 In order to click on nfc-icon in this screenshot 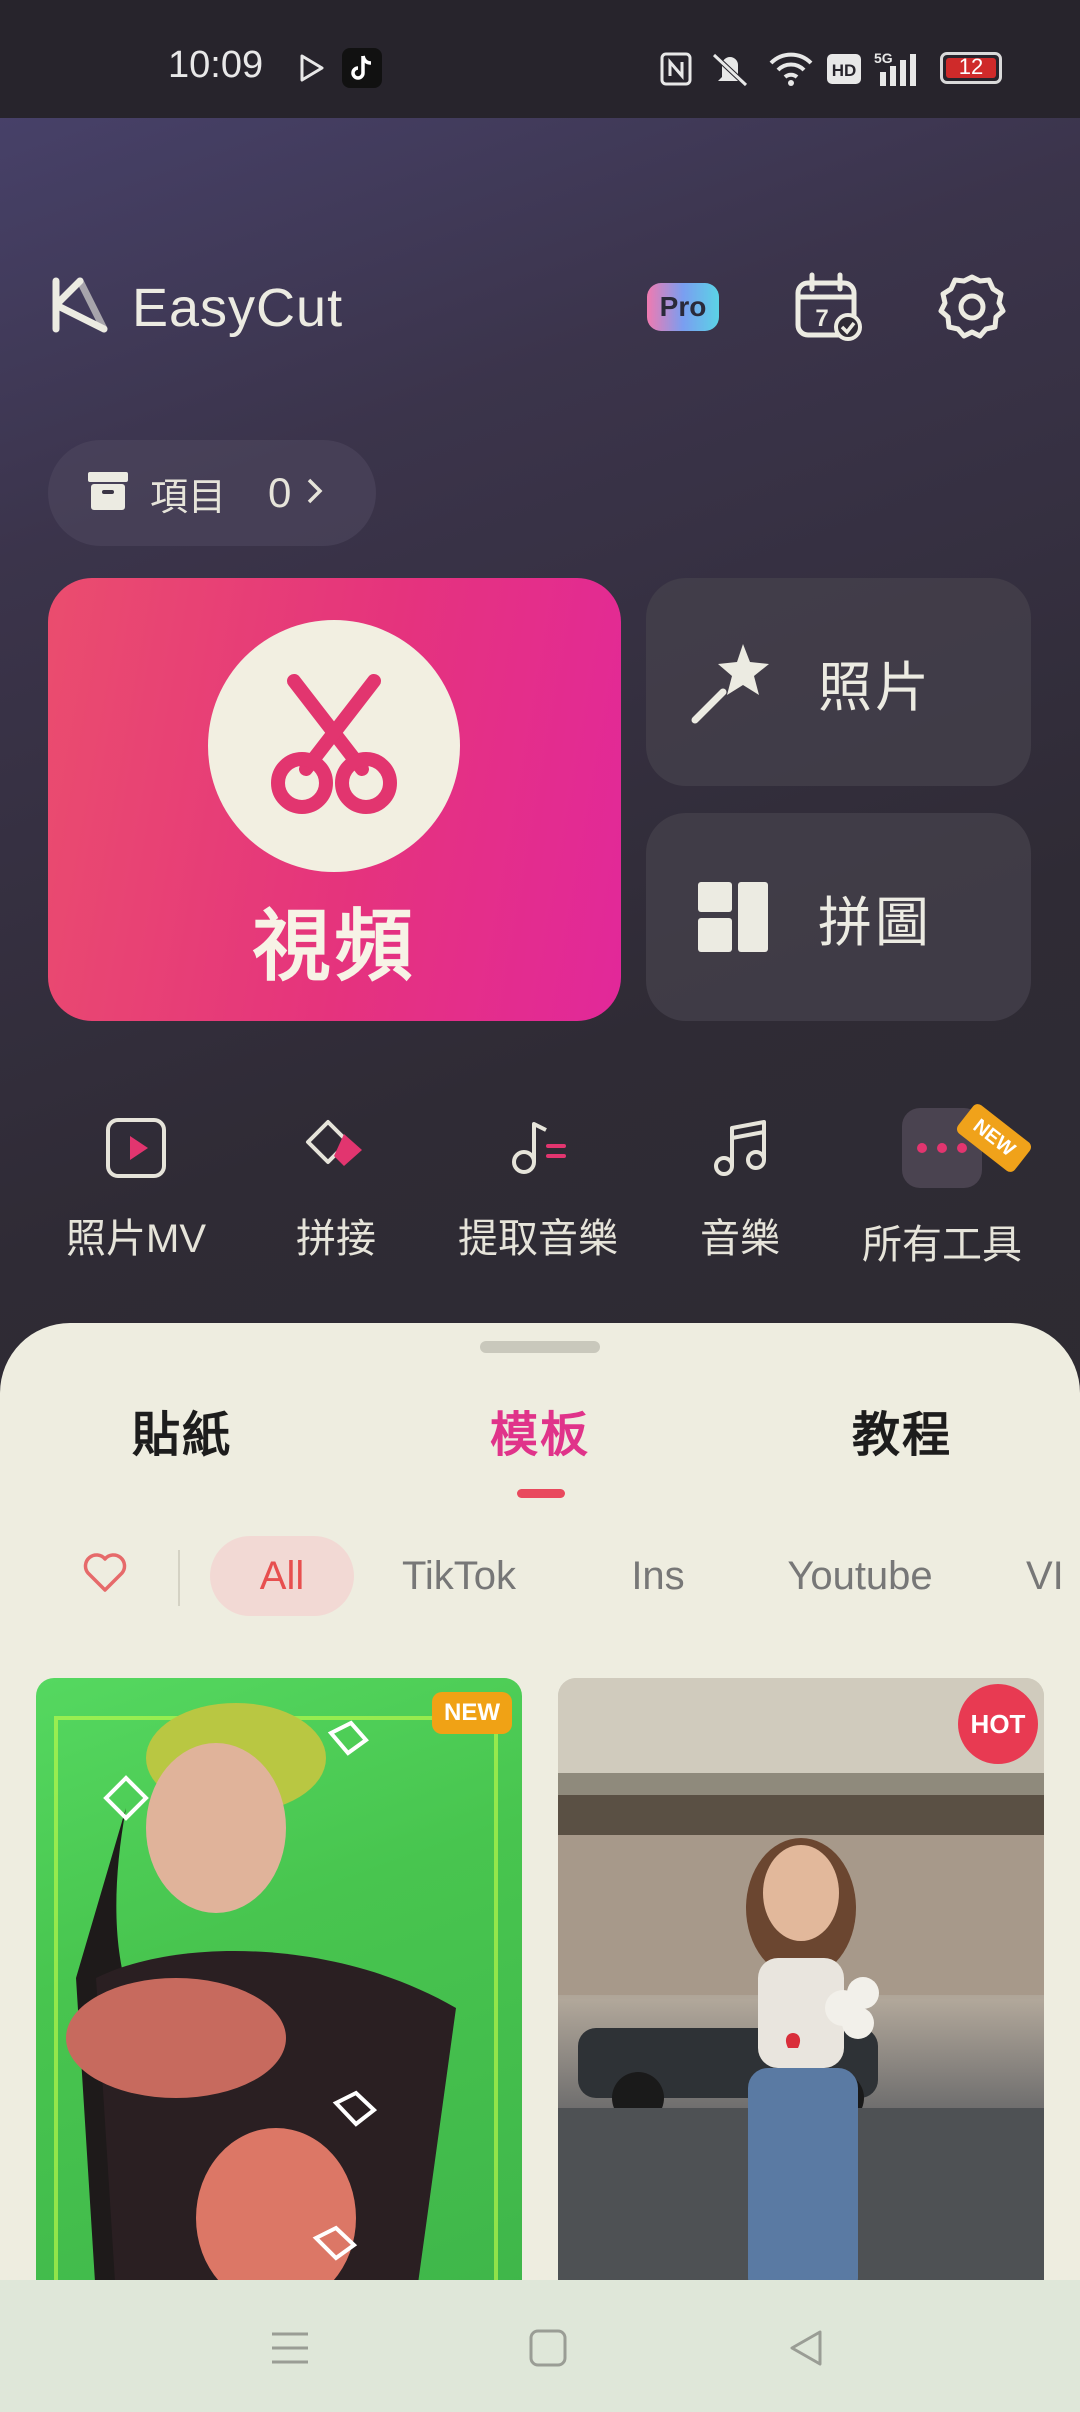, I will do `click(676, 69)`.